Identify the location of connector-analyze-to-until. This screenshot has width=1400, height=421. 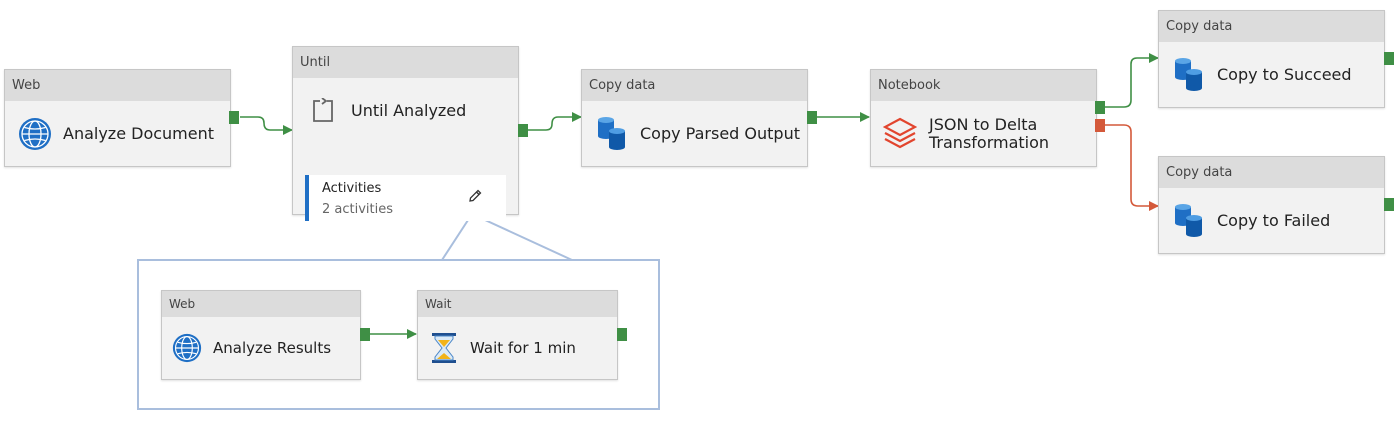
(266, 125).